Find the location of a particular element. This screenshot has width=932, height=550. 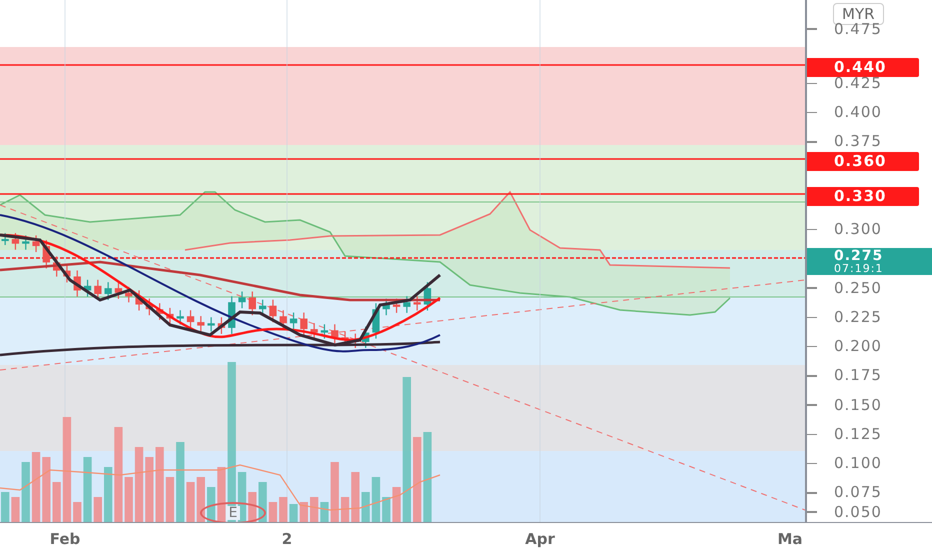

price-tick-label: 0.200 is located at coordinates (858, 346).